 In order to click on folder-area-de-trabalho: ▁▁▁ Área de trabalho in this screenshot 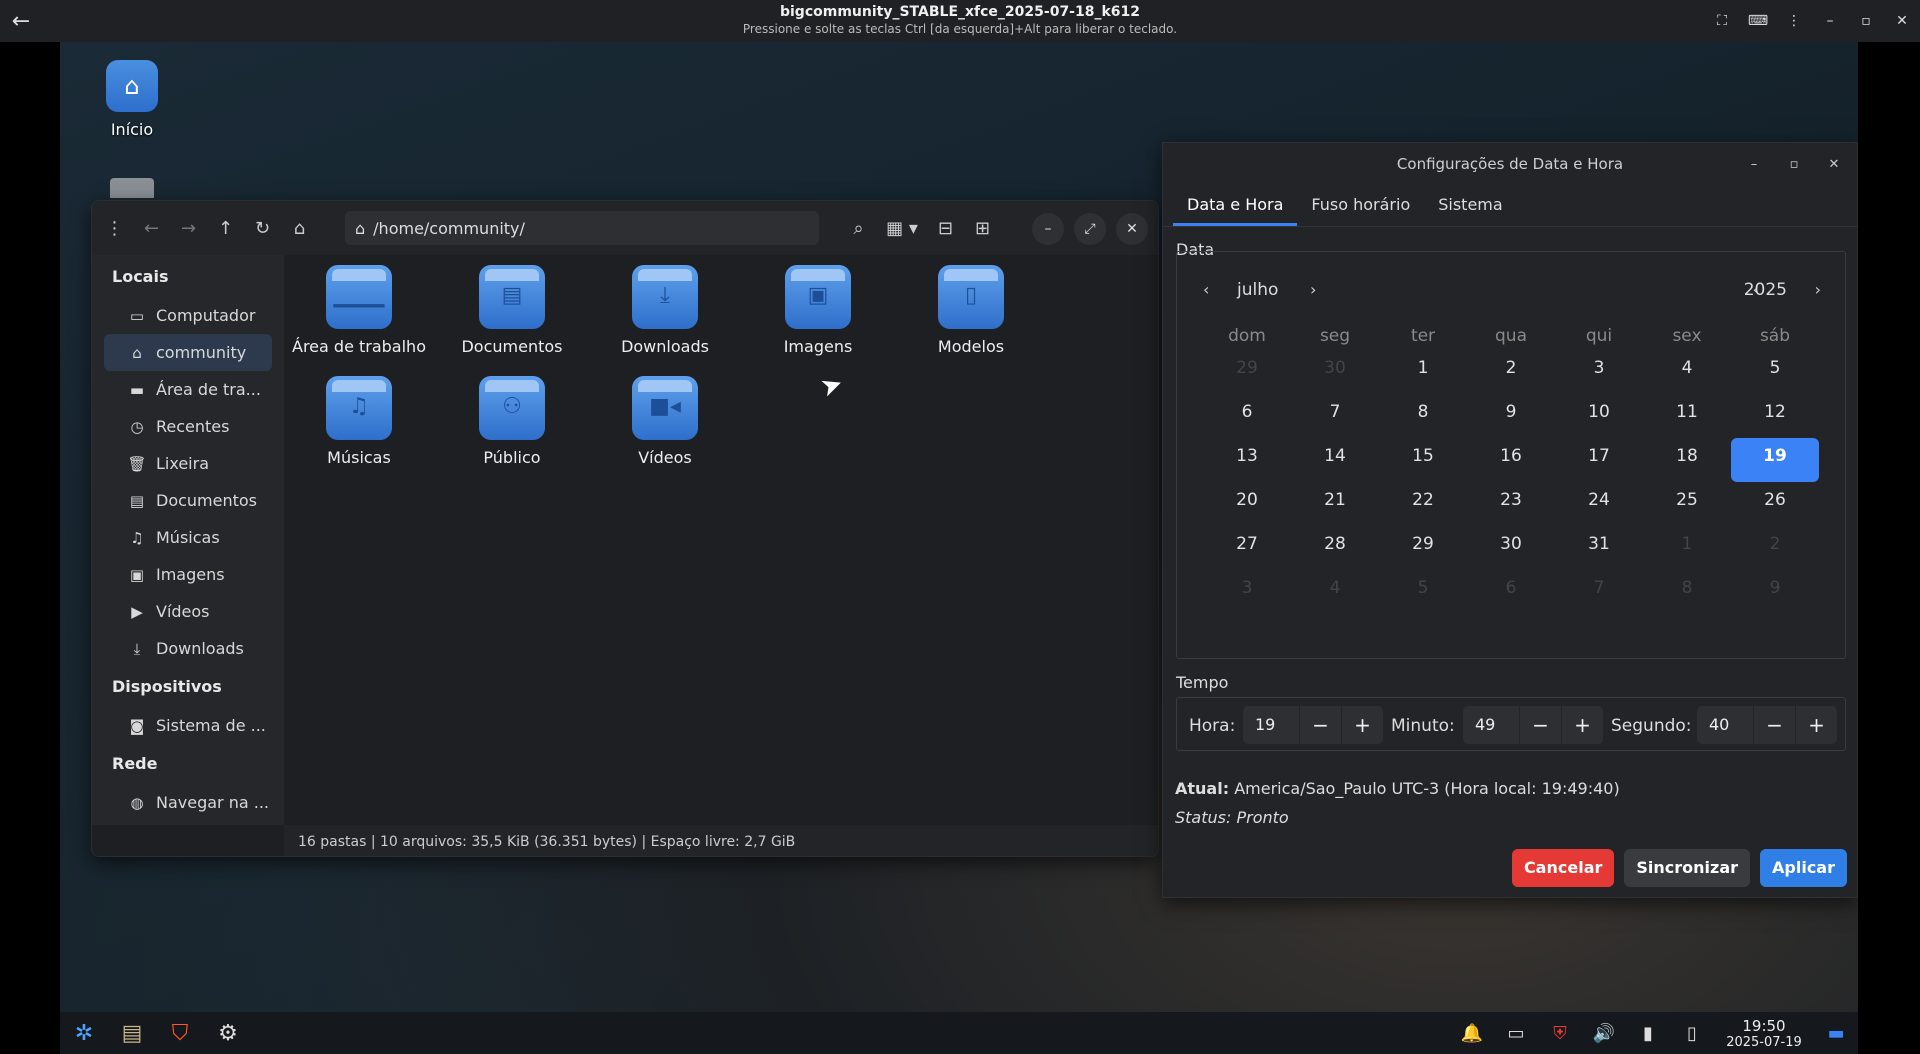, I will do `click(359, 310)`.